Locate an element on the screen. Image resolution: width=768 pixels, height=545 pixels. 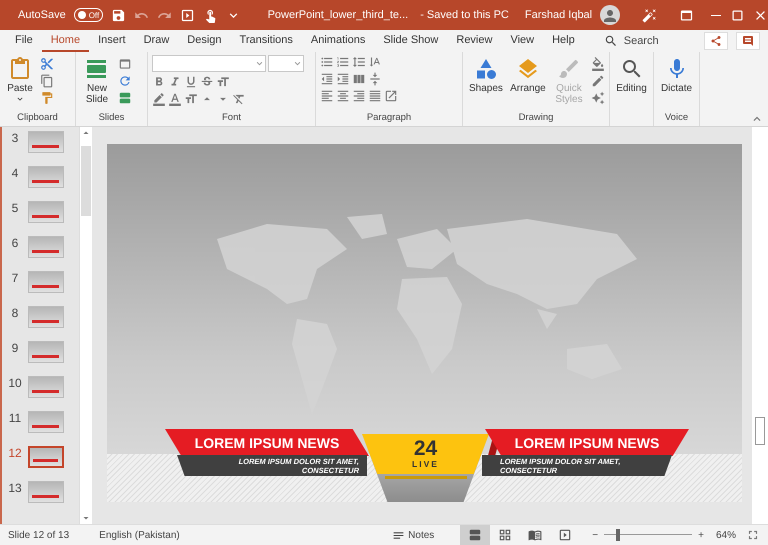
align-center-icon is located at coordinates (343, 96).